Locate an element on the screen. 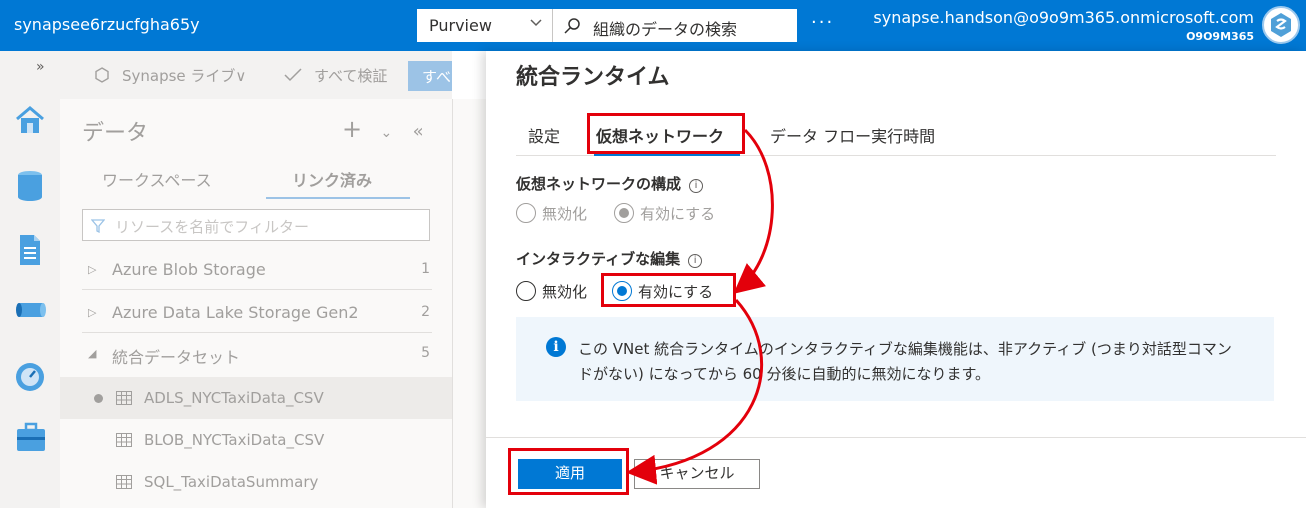  more-options-button: ··· is located at coordinates (822, 22).